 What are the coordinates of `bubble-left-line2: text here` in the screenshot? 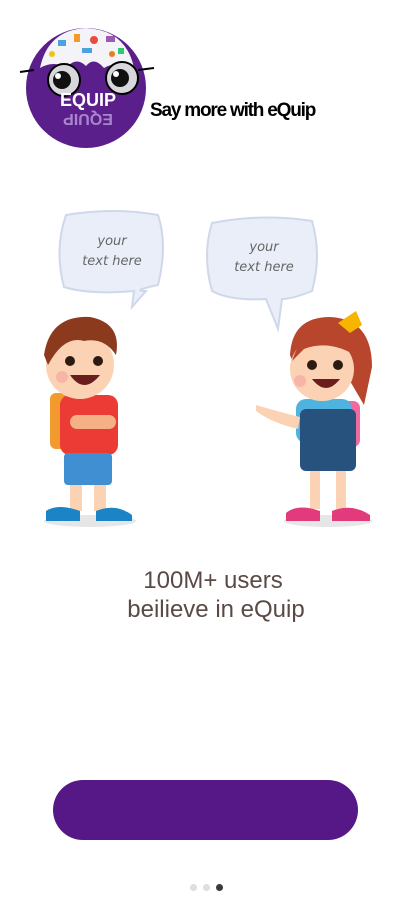 It's located at (112, 261).